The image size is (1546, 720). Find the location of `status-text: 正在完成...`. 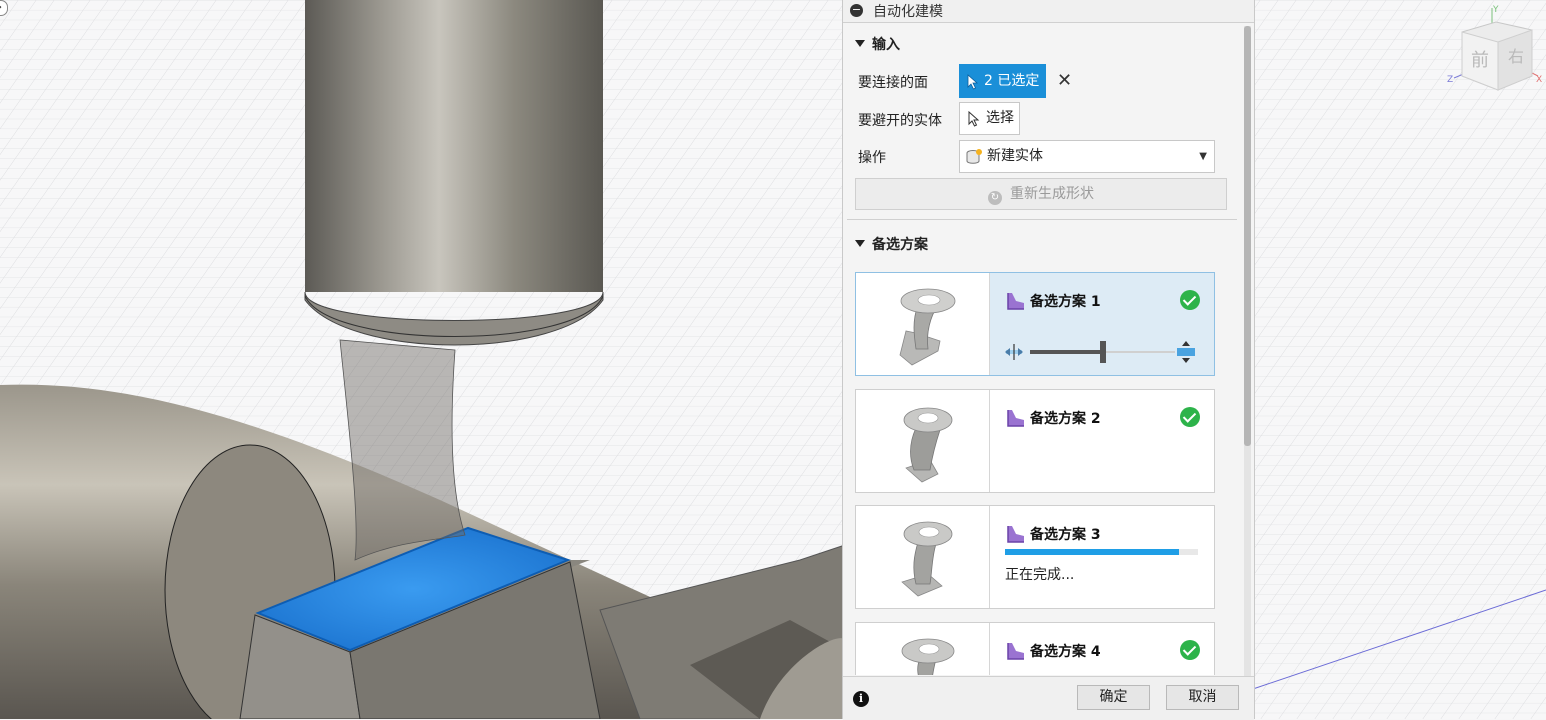

status-text: 正在完成... is located at coordinates (1040, 575).